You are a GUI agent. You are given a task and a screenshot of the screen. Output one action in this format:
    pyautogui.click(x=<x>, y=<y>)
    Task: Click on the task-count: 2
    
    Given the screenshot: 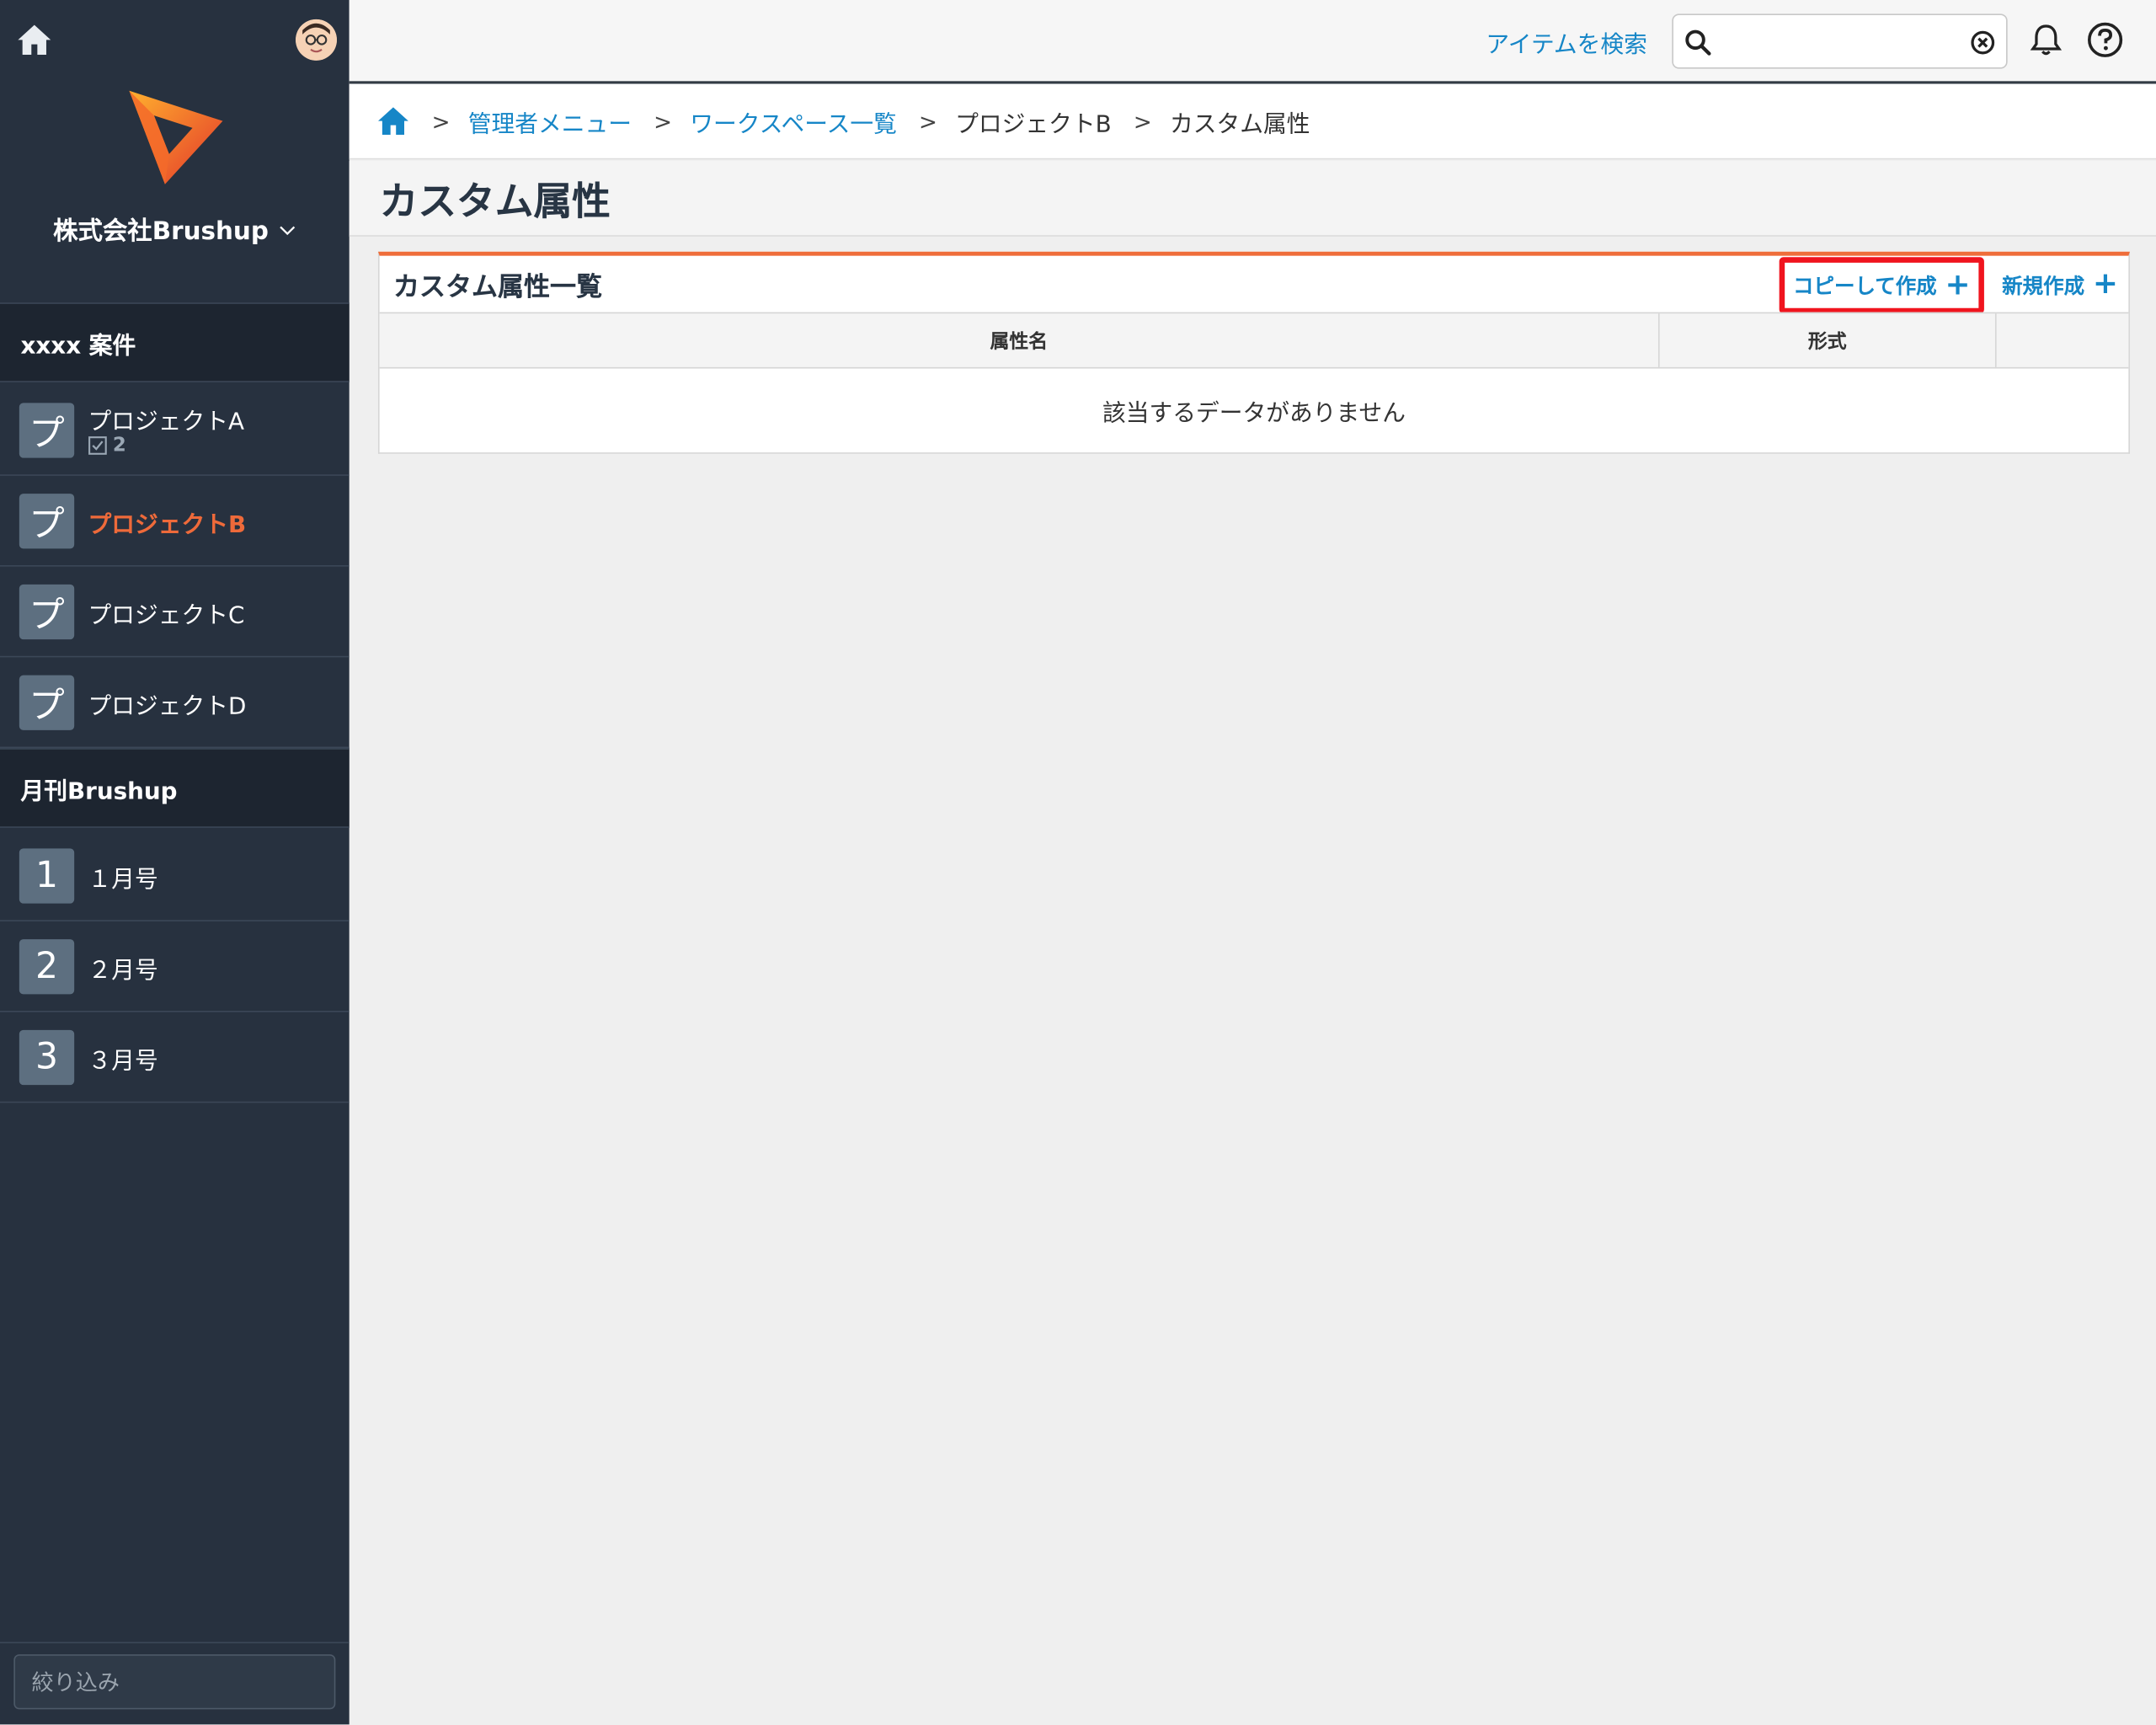 What is the action you would take?
    pyautogui.click(x=107, y=445)
    